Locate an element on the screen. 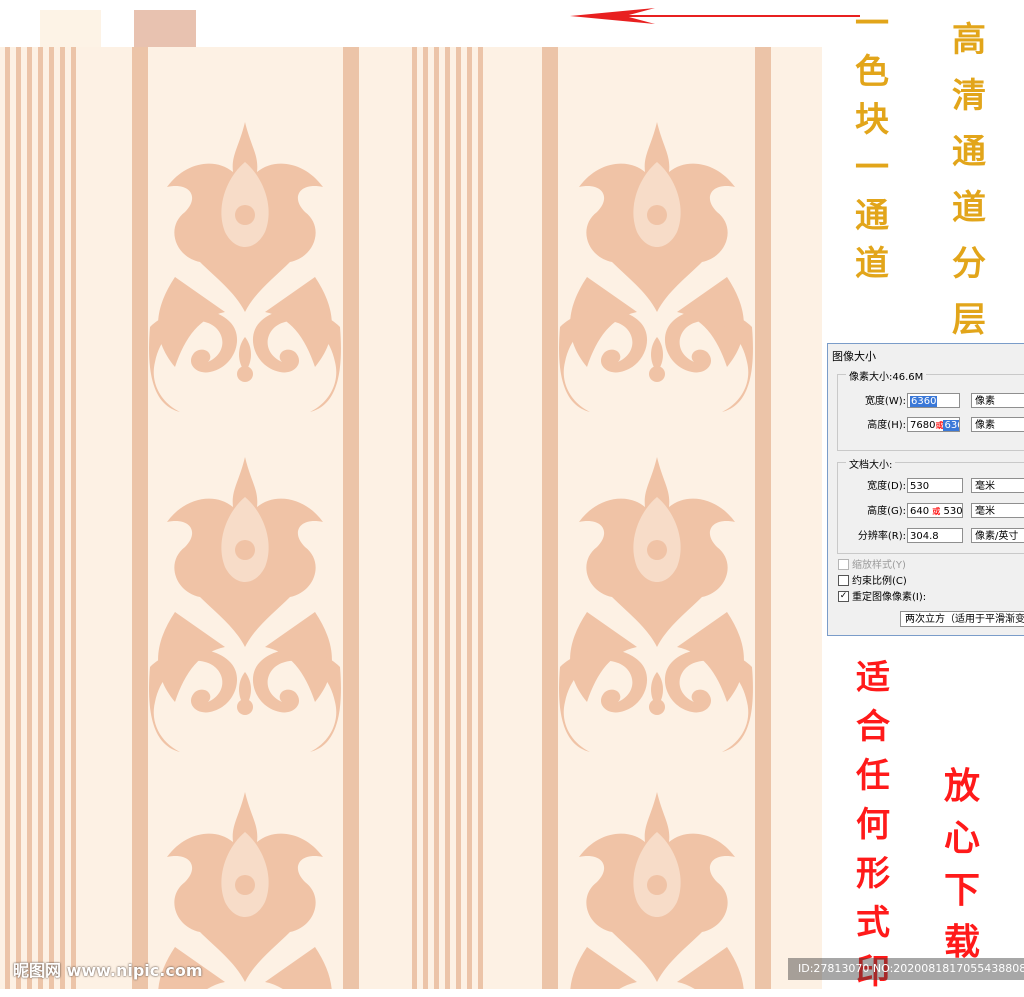 This screenshot has height=997, width=1024. pixel-dimensions-legend: 像素大小:46.6M is located at coordinates (886, 375).